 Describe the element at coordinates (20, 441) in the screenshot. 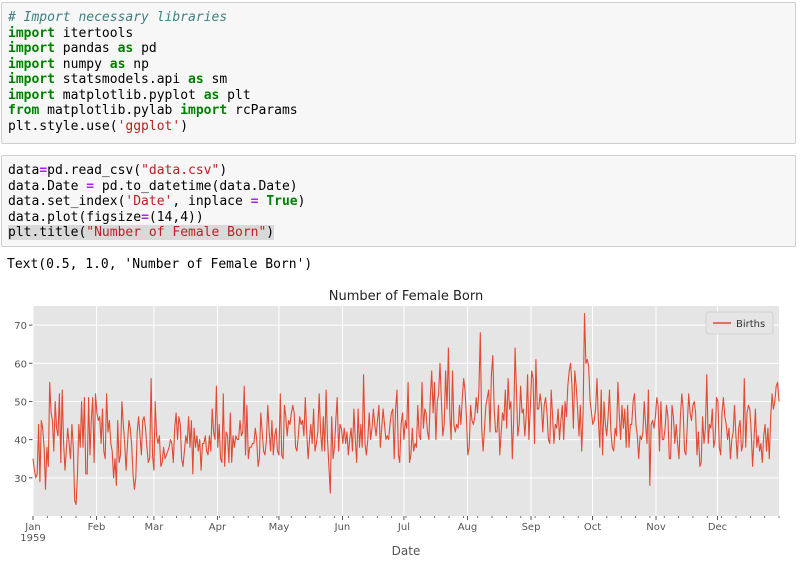

I see `y-tick-label: 40` at that location.